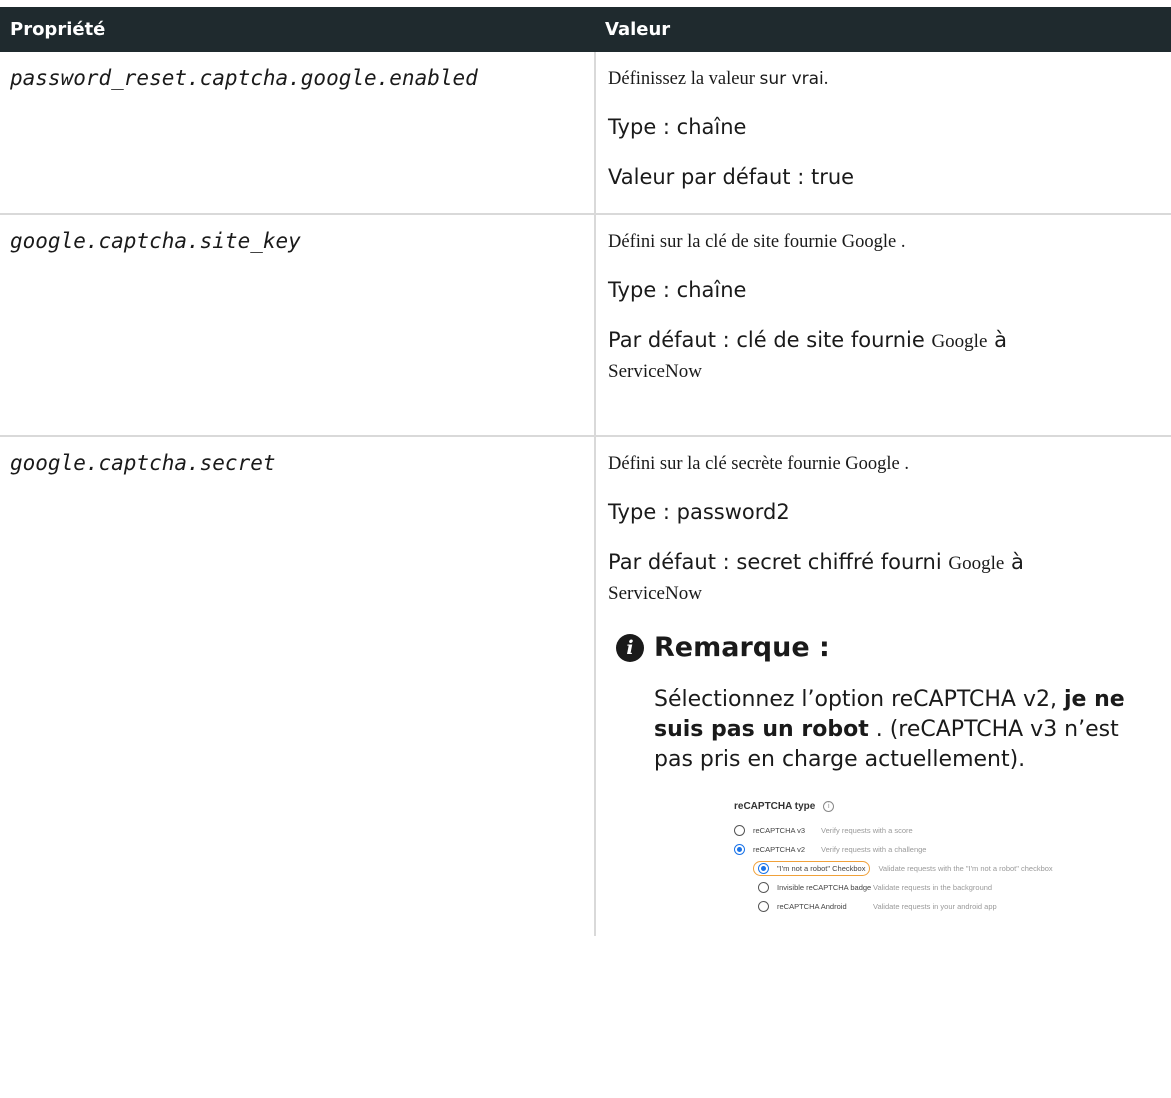 This screenshot has width=1171, height=1098. I want to click on column-header-property: Propriété, so click(297, 29).